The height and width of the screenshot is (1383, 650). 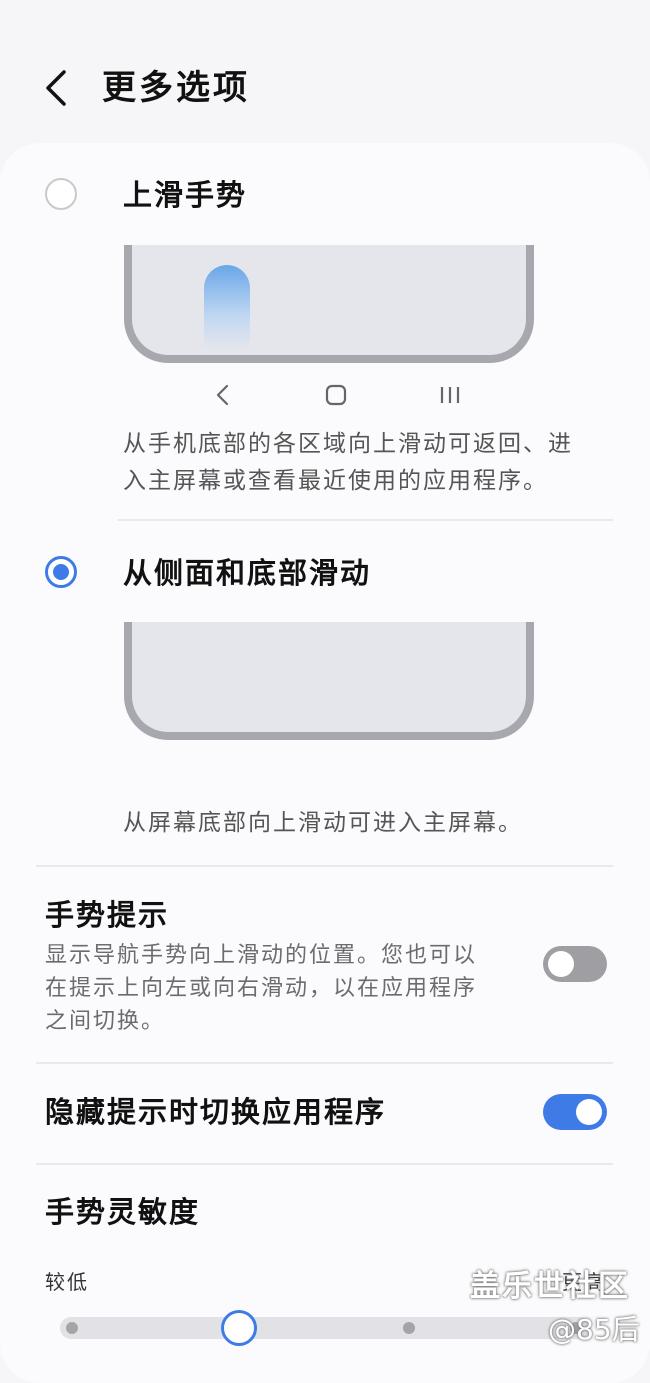 I want to click on sensitivity-slider-thumb, so click(x=239, y=1328).